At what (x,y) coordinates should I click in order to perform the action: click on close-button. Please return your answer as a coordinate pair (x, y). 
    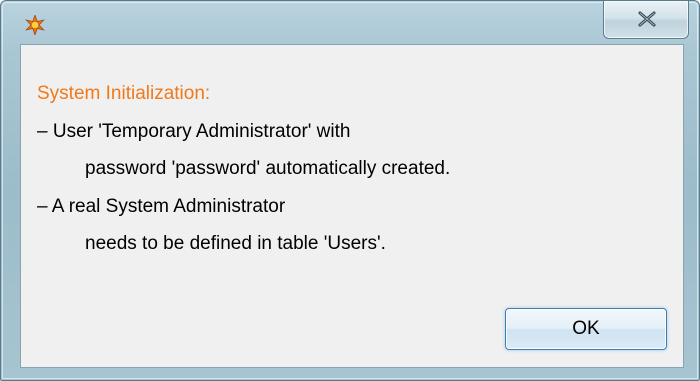
    Looking at the image, I should click on (646, 20).